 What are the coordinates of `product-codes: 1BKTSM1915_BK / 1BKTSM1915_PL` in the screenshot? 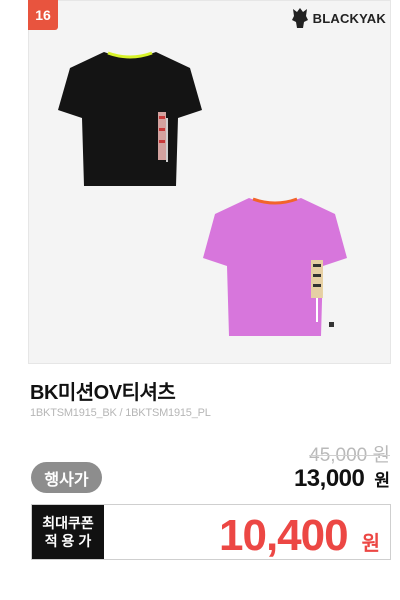 It's located at (120, 413).